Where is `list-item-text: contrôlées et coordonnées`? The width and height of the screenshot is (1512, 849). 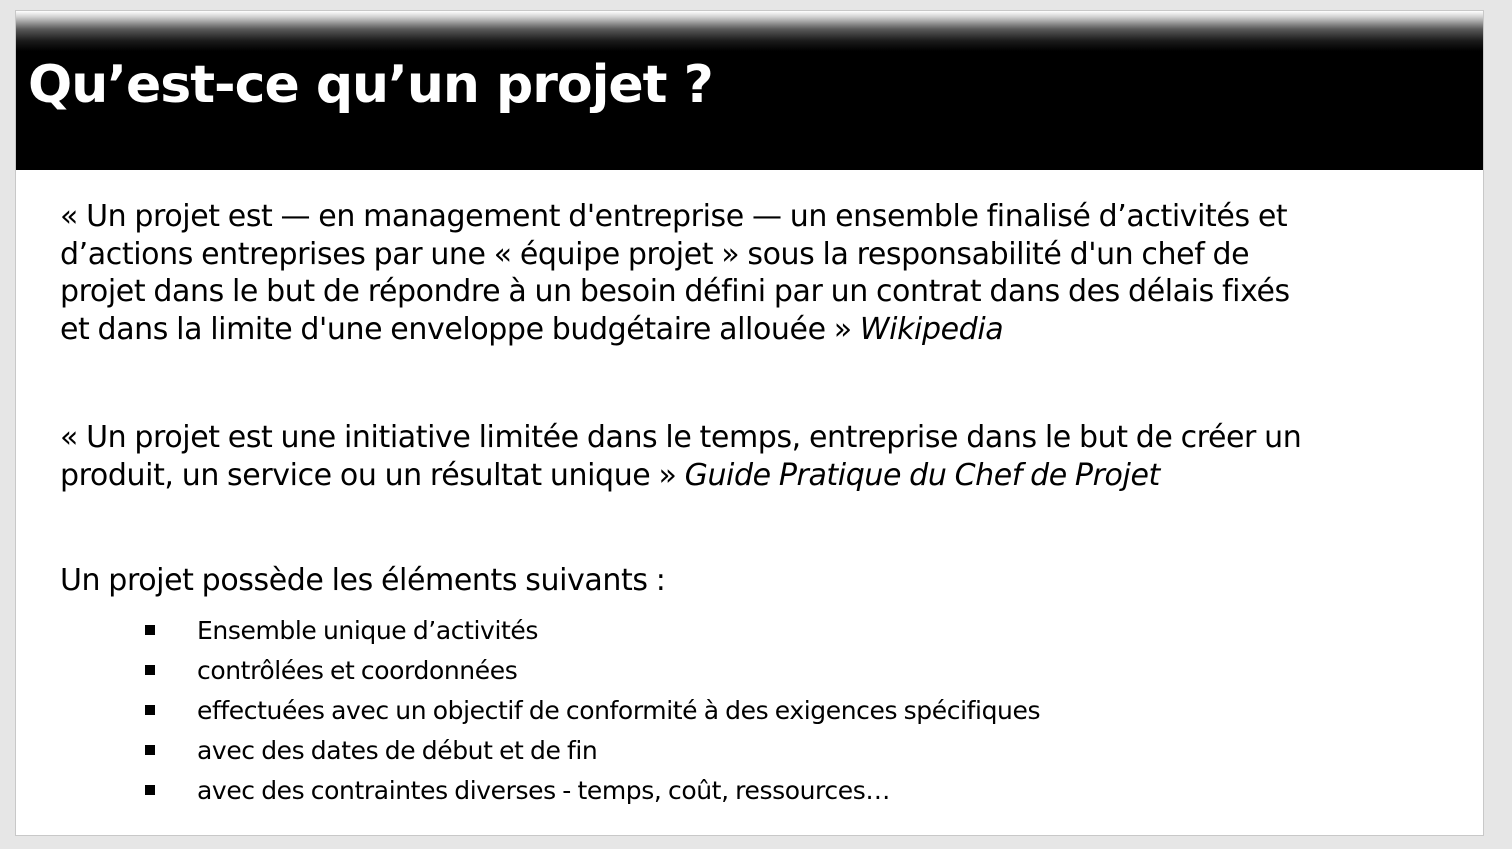 list-item-text: contrôlées et coordonnées is located at coordinates (357, 670).